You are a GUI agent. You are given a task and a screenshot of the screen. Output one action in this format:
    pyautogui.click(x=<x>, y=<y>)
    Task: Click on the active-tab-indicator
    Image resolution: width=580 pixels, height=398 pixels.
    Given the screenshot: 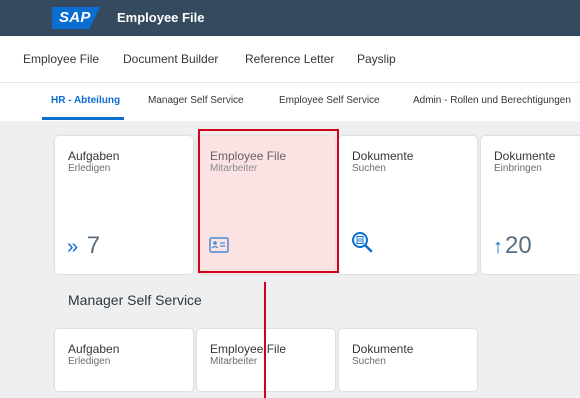 What is the action you would take?
    pyautogui.click(x=83, y=118)
    